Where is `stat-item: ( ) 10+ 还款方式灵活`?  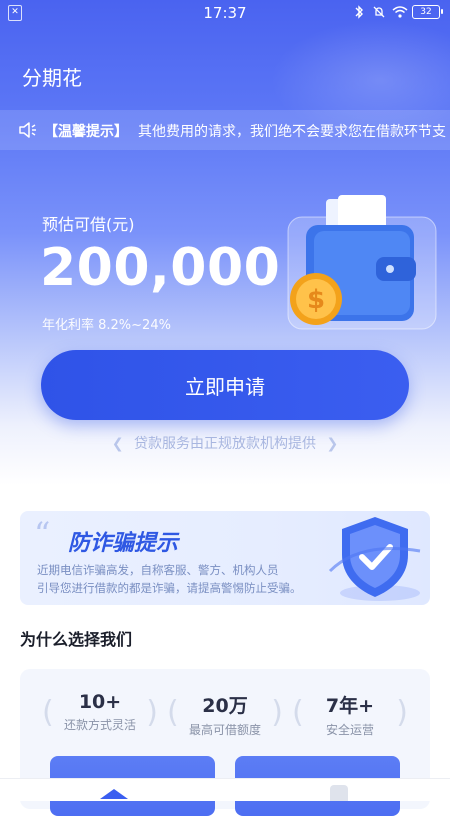
stat-item: ( ) 10+ 还款方式灵活 is located at coordinates (100, 712).